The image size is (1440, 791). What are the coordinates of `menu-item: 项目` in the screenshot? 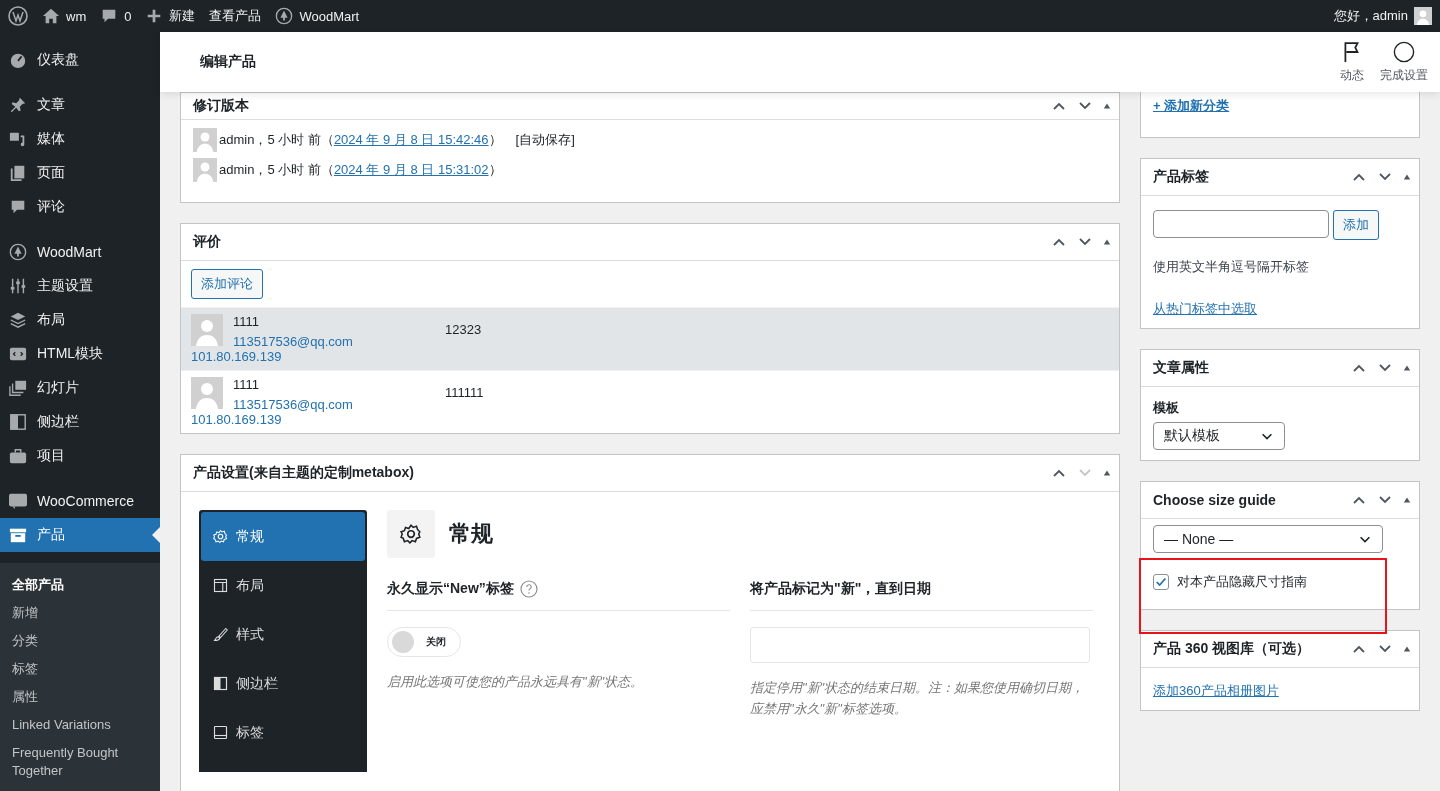 It's located at (80, 456).